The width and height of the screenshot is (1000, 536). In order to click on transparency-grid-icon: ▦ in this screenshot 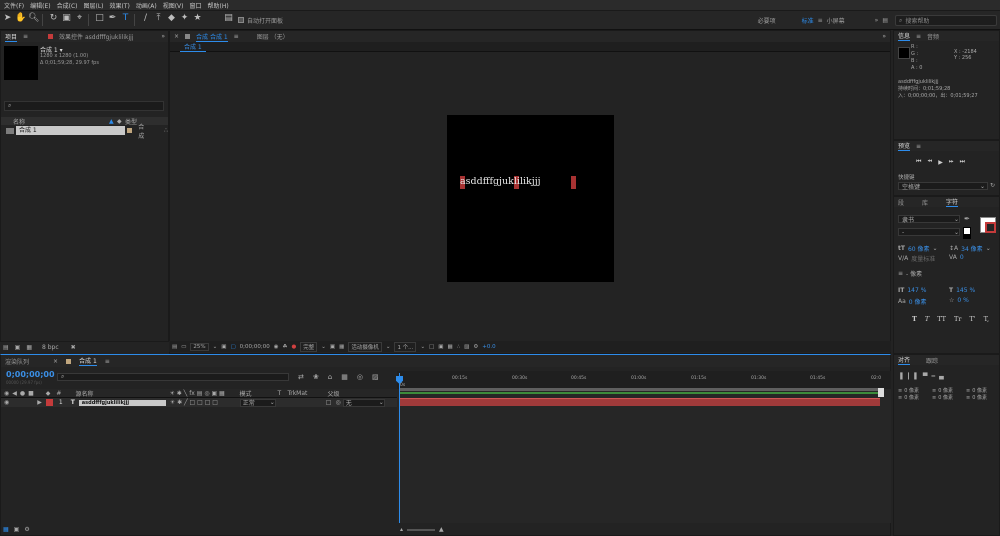, I will do `click(341, 347)`.